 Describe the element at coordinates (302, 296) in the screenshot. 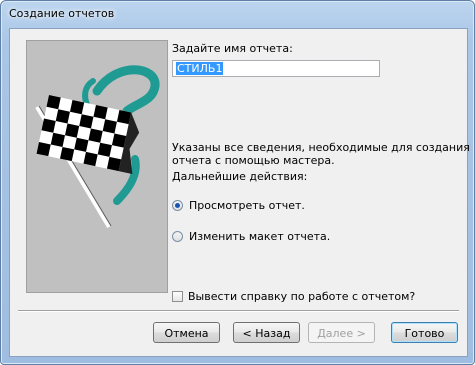

I see `help-checkbox-label: Вывести справку по работе с отчетом?` at that location.